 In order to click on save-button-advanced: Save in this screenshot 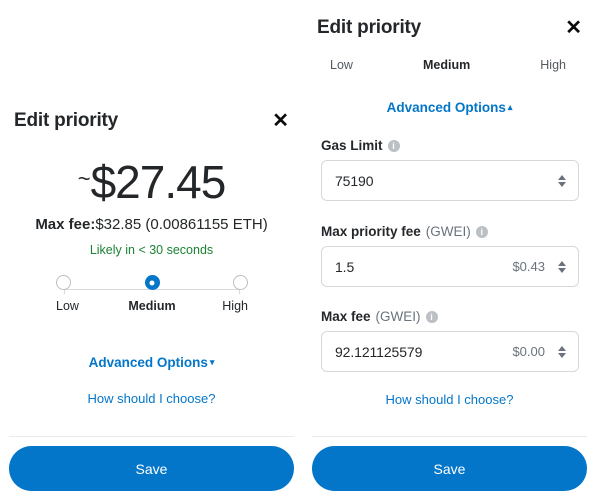, I will do `click(449, 468)`.